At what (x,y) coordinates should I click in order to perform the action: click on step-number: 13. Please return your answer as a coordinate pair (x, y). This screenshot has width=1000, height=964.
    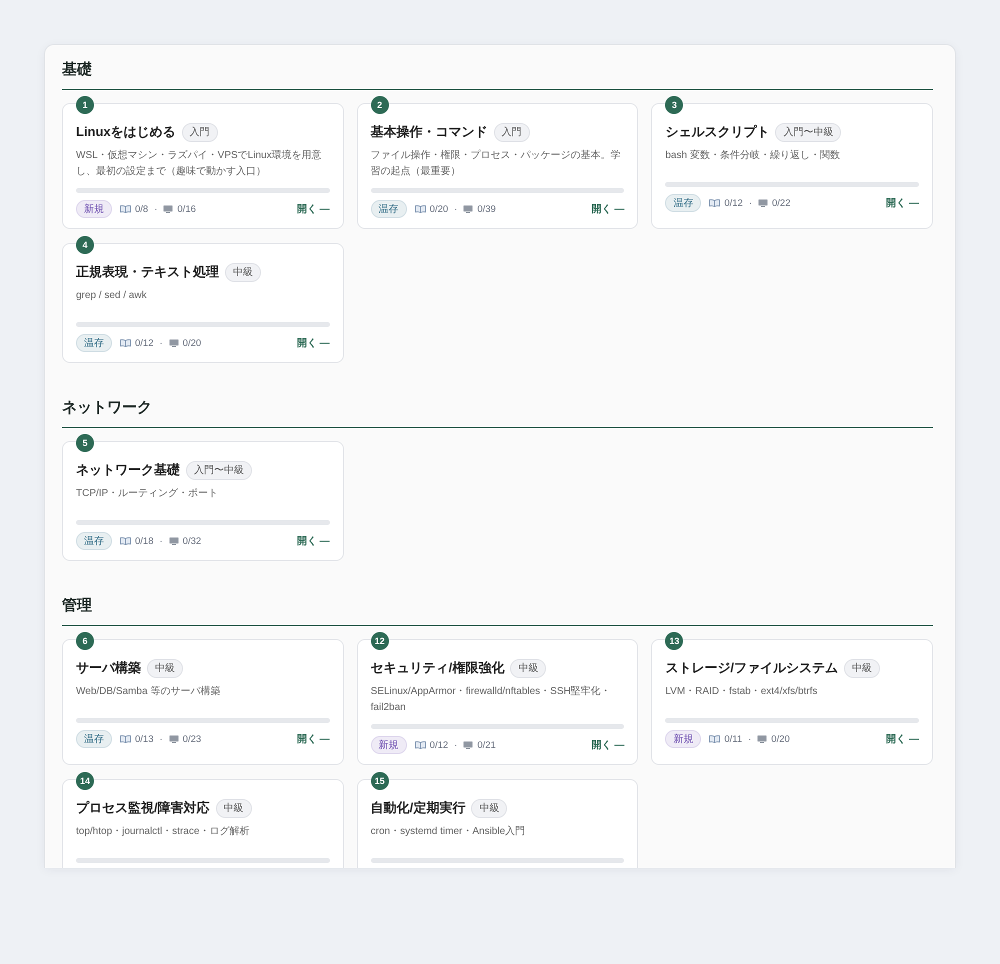
    Looking at the image, I should click on (674, 641).